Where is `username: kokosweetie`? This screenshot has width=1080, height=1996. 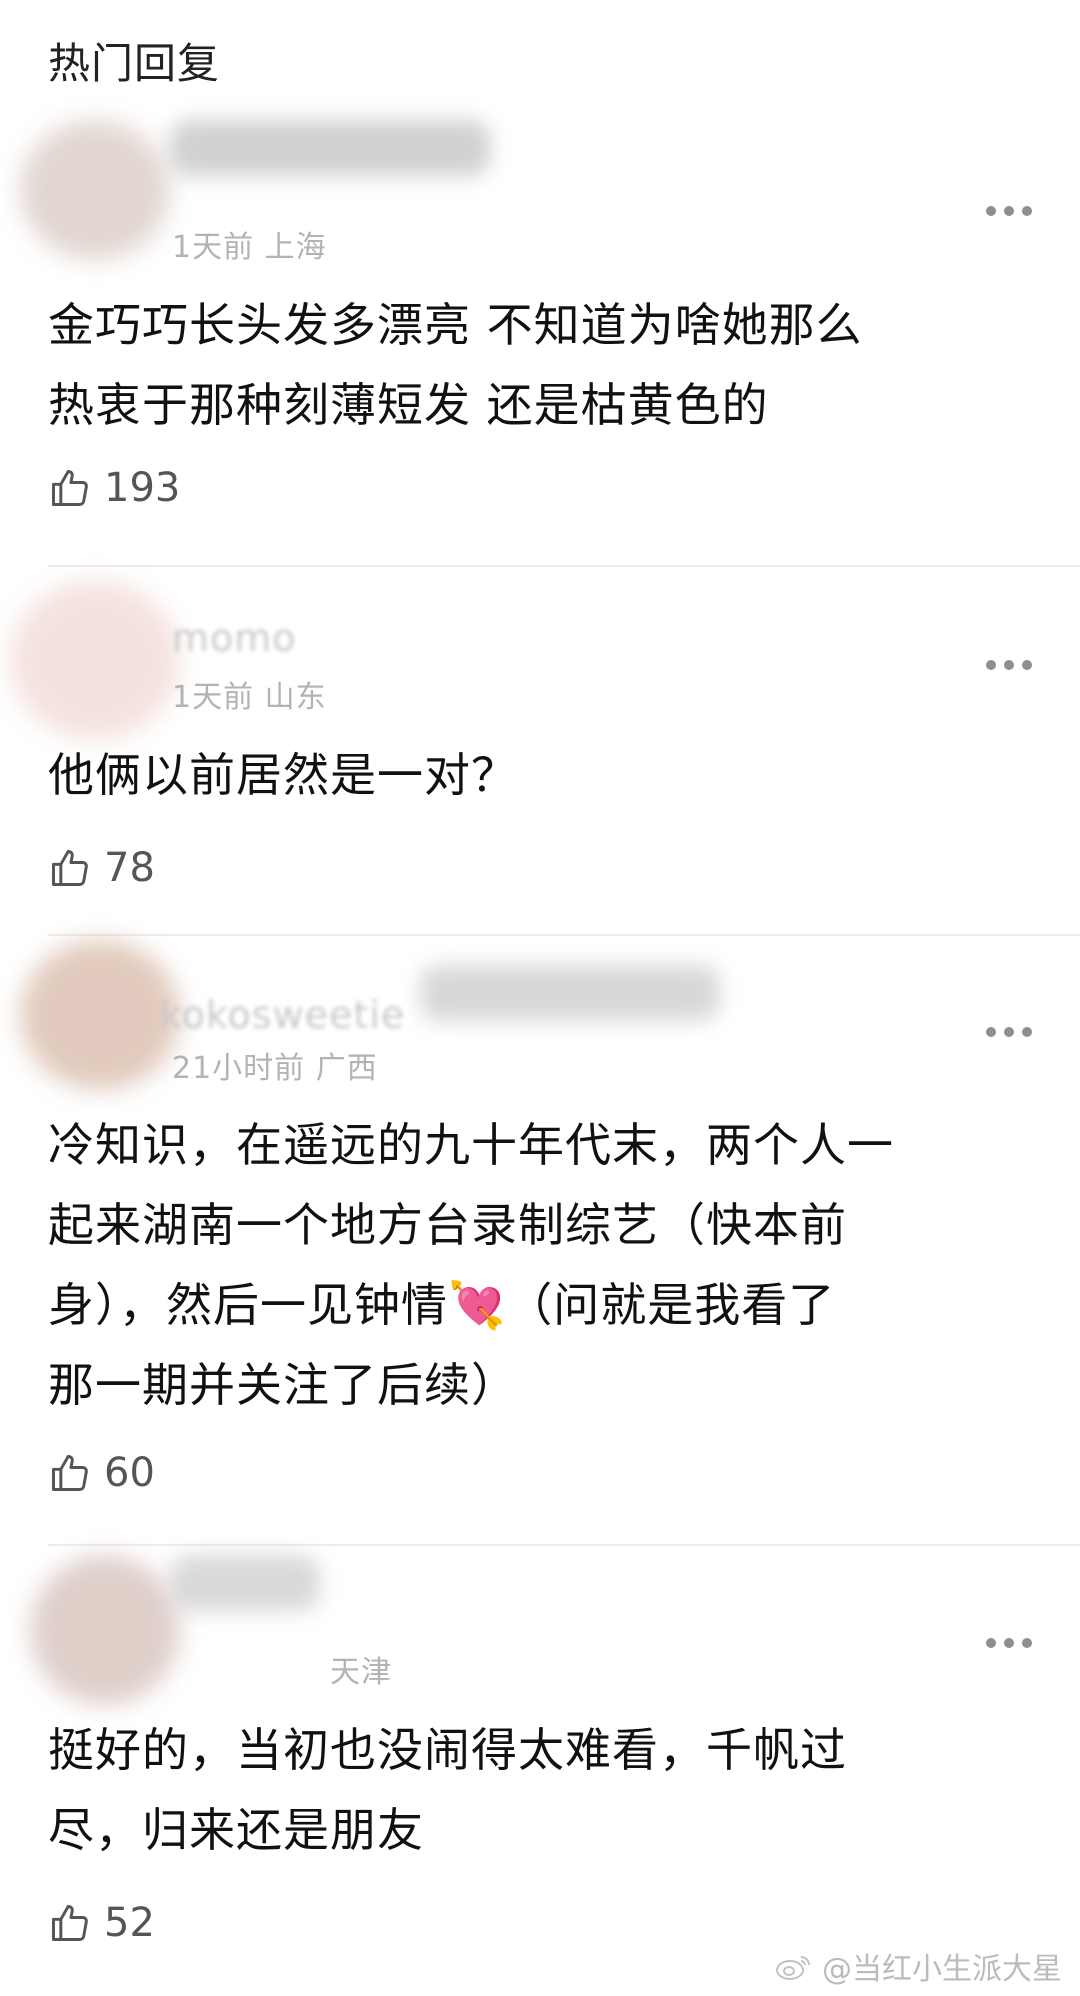
username: kokosweetie is located at coordinates (282, 1015).